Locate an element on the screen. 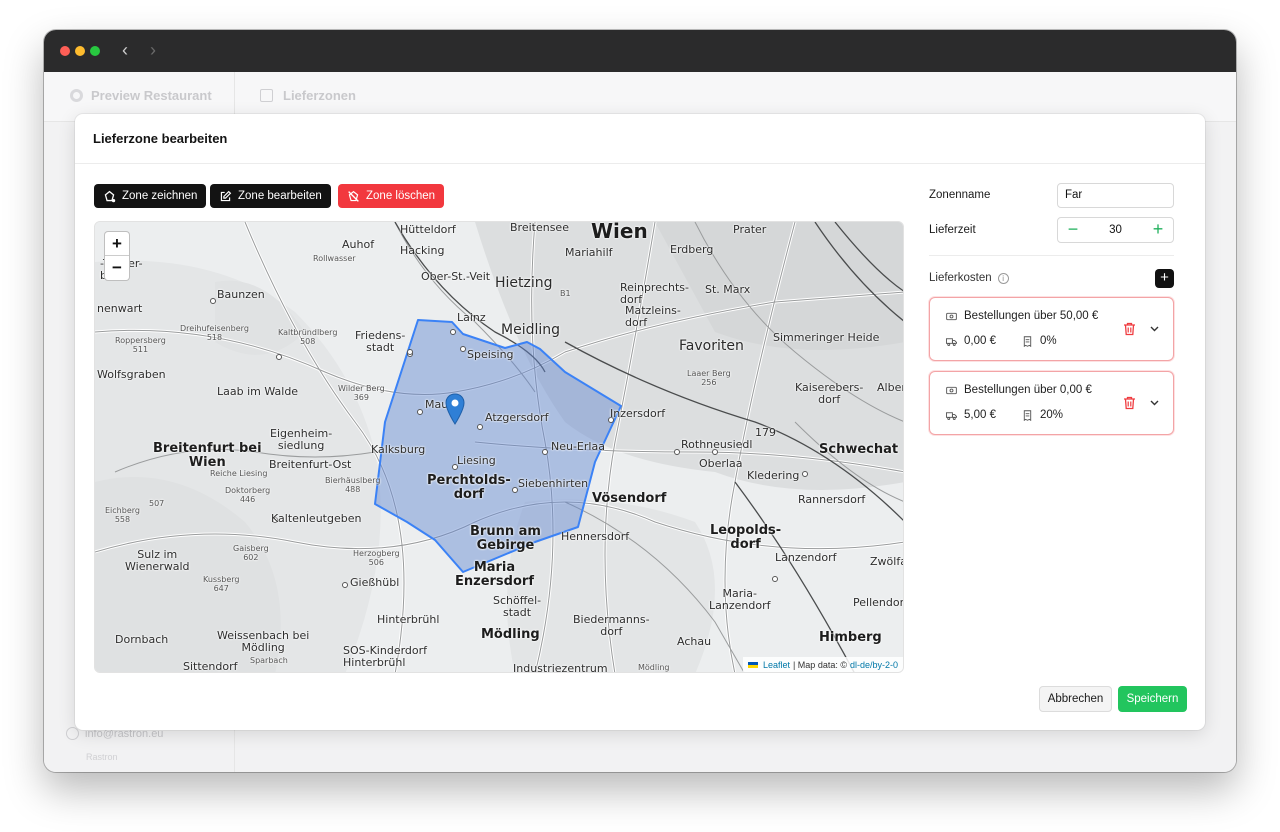 This screenshot has width=1280, height=832. edit-zone-label: Zone bearbeiten is located at coordinates (280, 196).